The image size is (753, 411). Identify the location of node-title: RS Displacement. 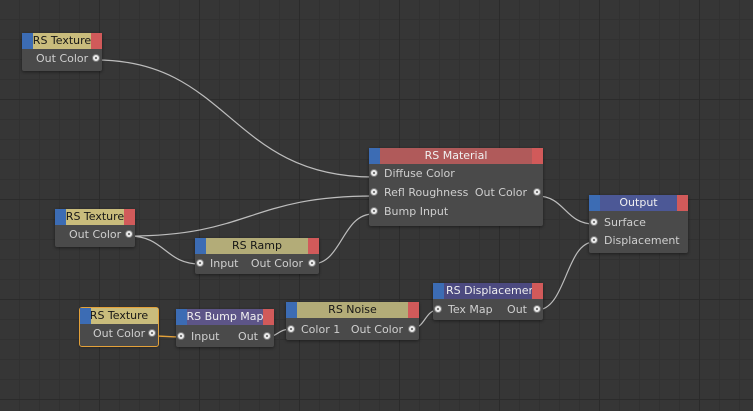
(493, 290).